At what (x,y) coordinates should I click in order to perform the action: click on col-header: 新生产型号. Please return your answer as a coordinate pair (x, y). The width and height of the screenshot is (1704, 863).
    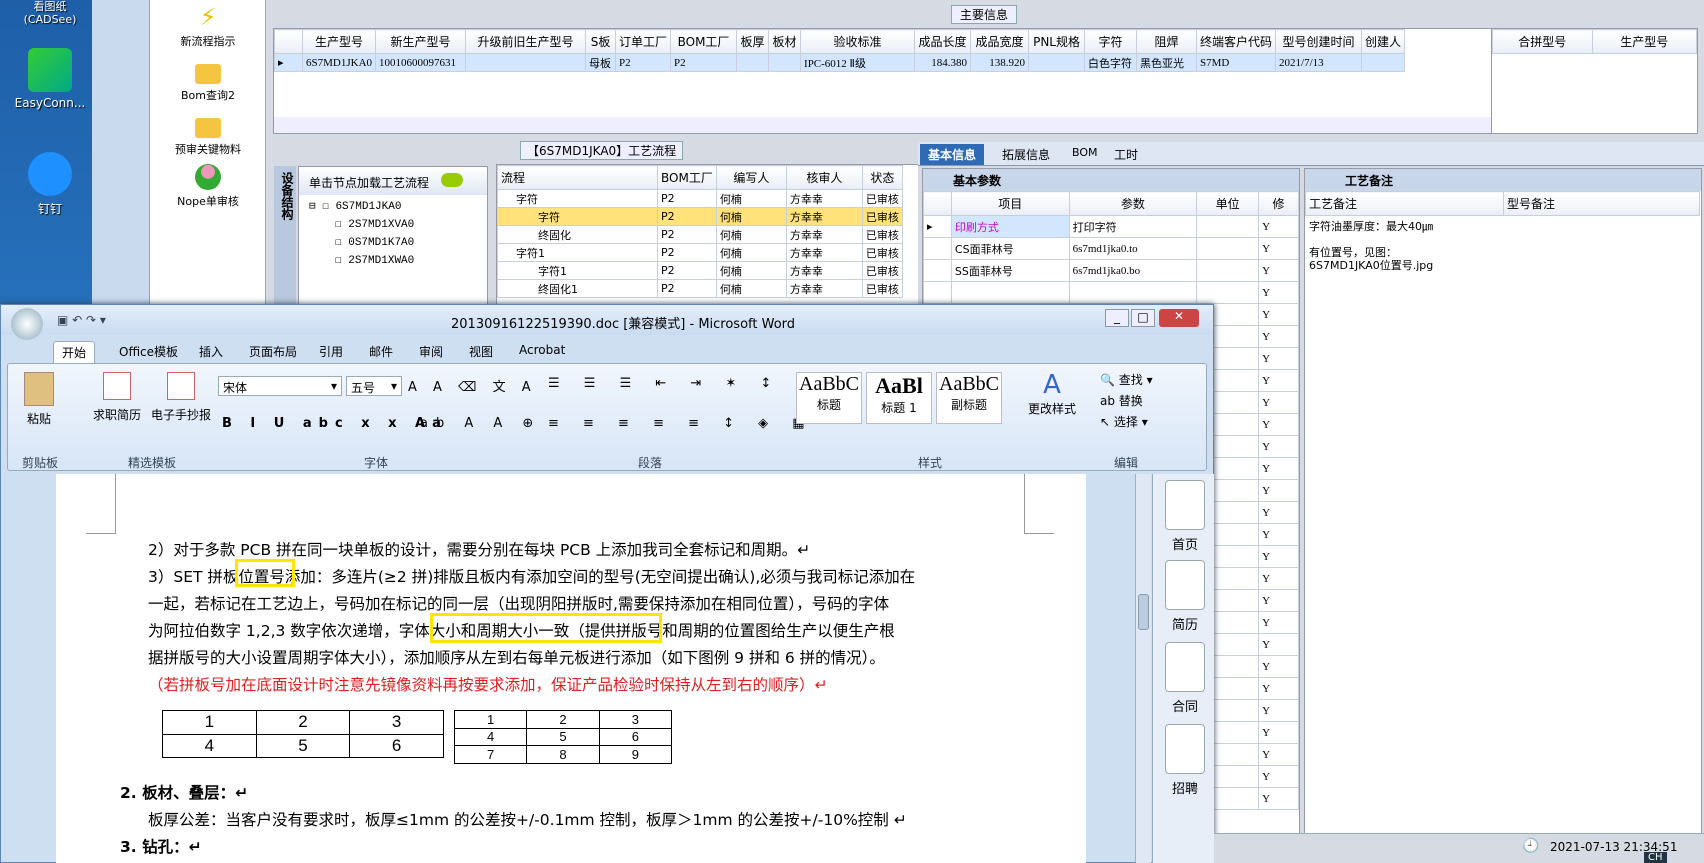
    Looking at the image, I should click on (421, 41).